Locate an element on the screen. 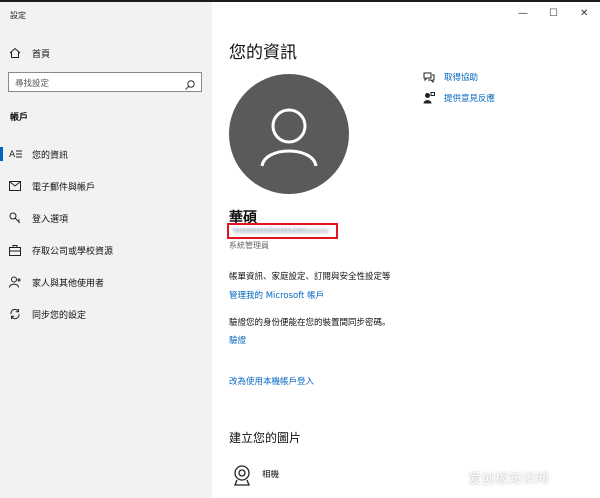 This screenshot has width=600, height=498. sidebar-item-family-users: 家人與其他使用者 is located at coordinates (106, 282).